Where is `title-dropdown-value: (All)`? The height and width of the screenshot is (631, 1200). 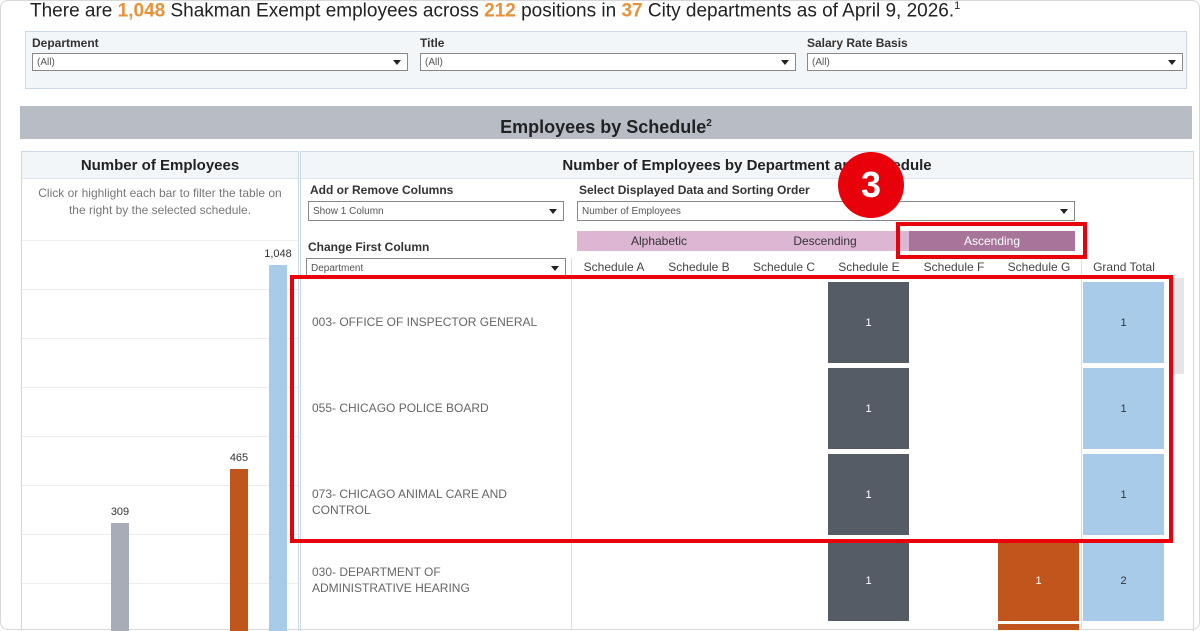
title-dropdown-value: (All) is located at coordinates (434, 62).